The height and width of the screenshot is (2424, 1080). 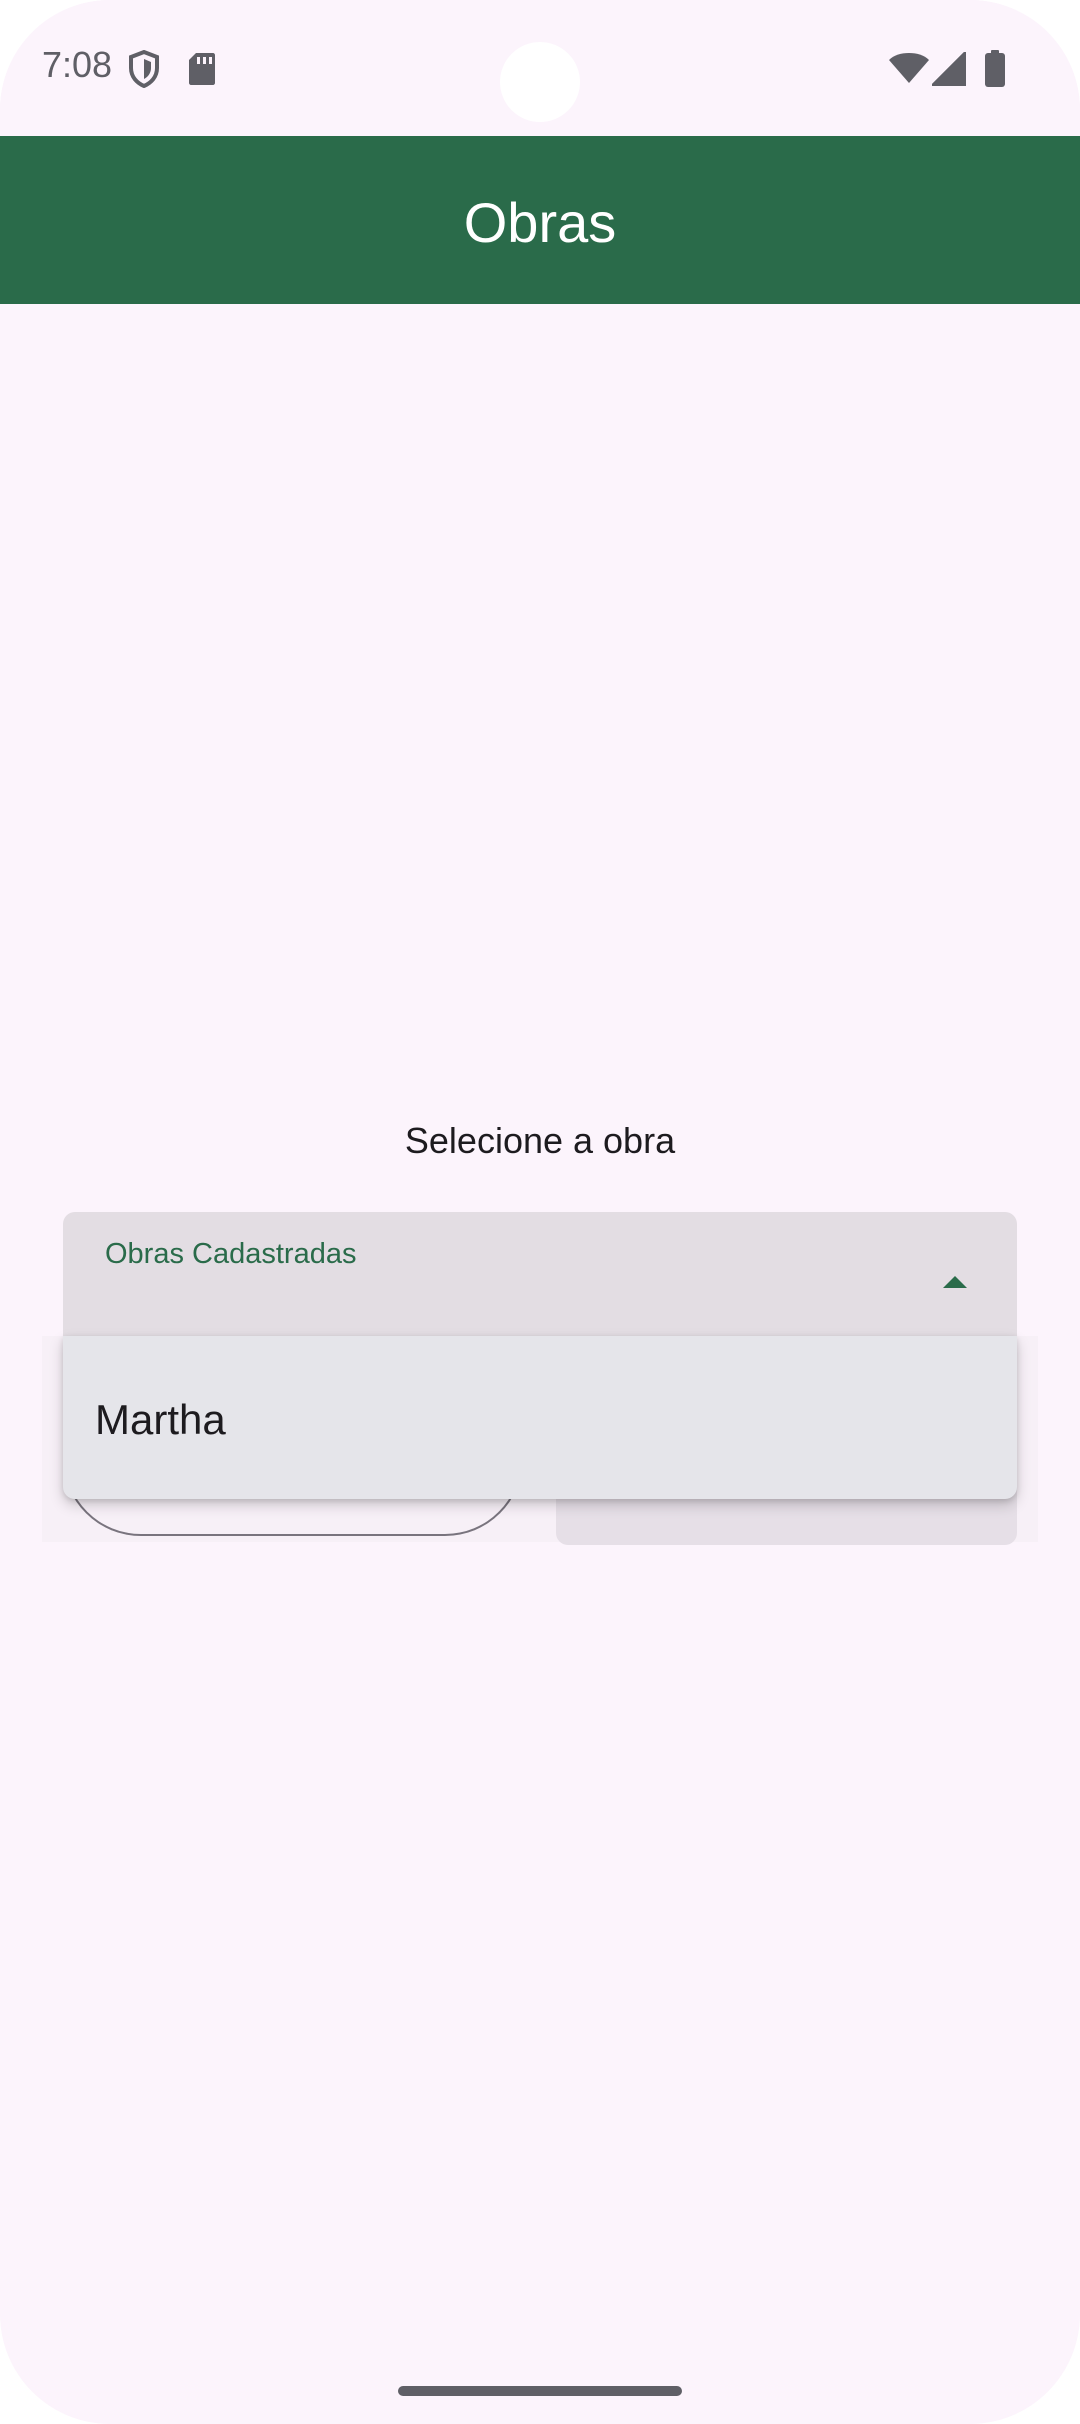 I want to click on app-bar: Obras, so click(x=540, y=220).